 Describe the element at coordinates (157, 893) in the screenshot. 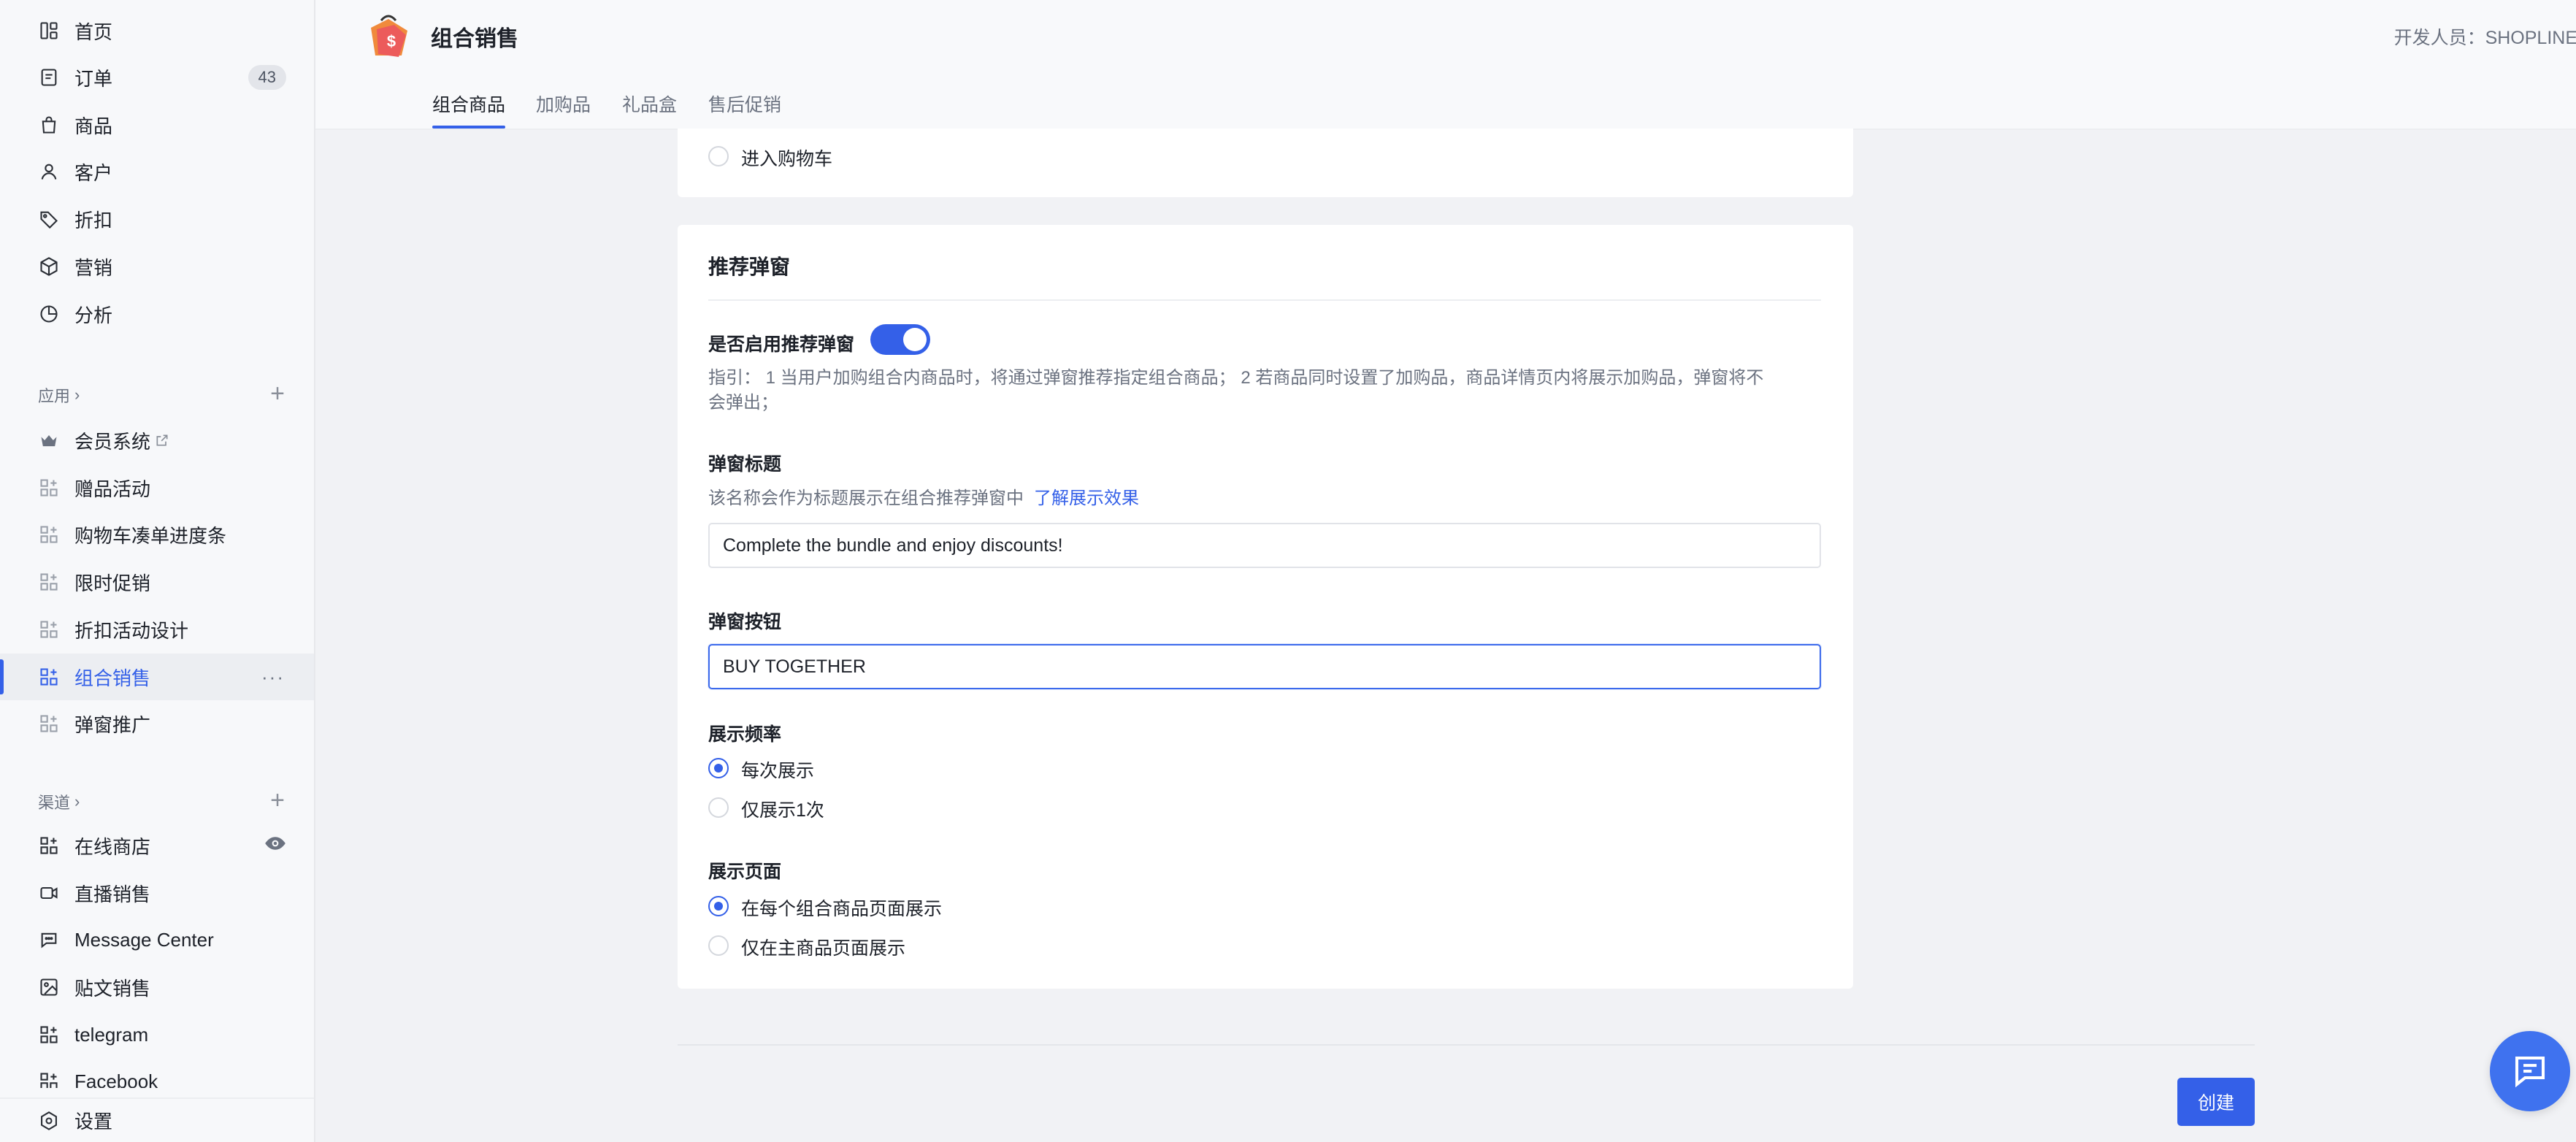

I see `sidebar-channel-live-sales: 直播销售` at that location.